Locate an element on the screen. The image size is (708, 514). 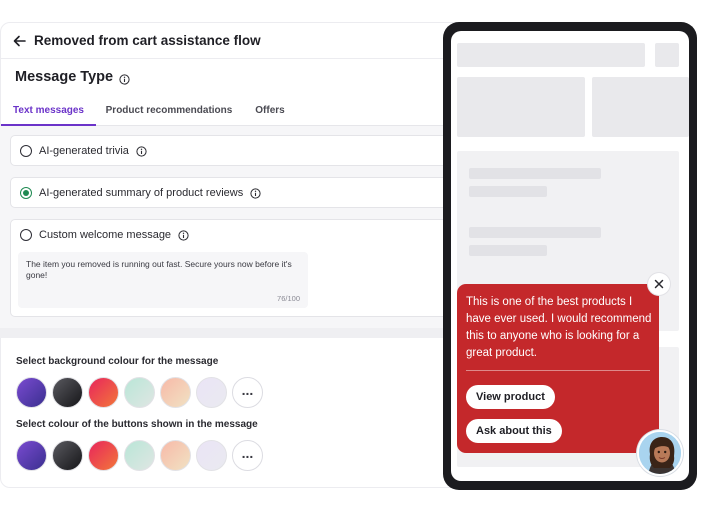
close-icon is located at coordinates (659, 284).